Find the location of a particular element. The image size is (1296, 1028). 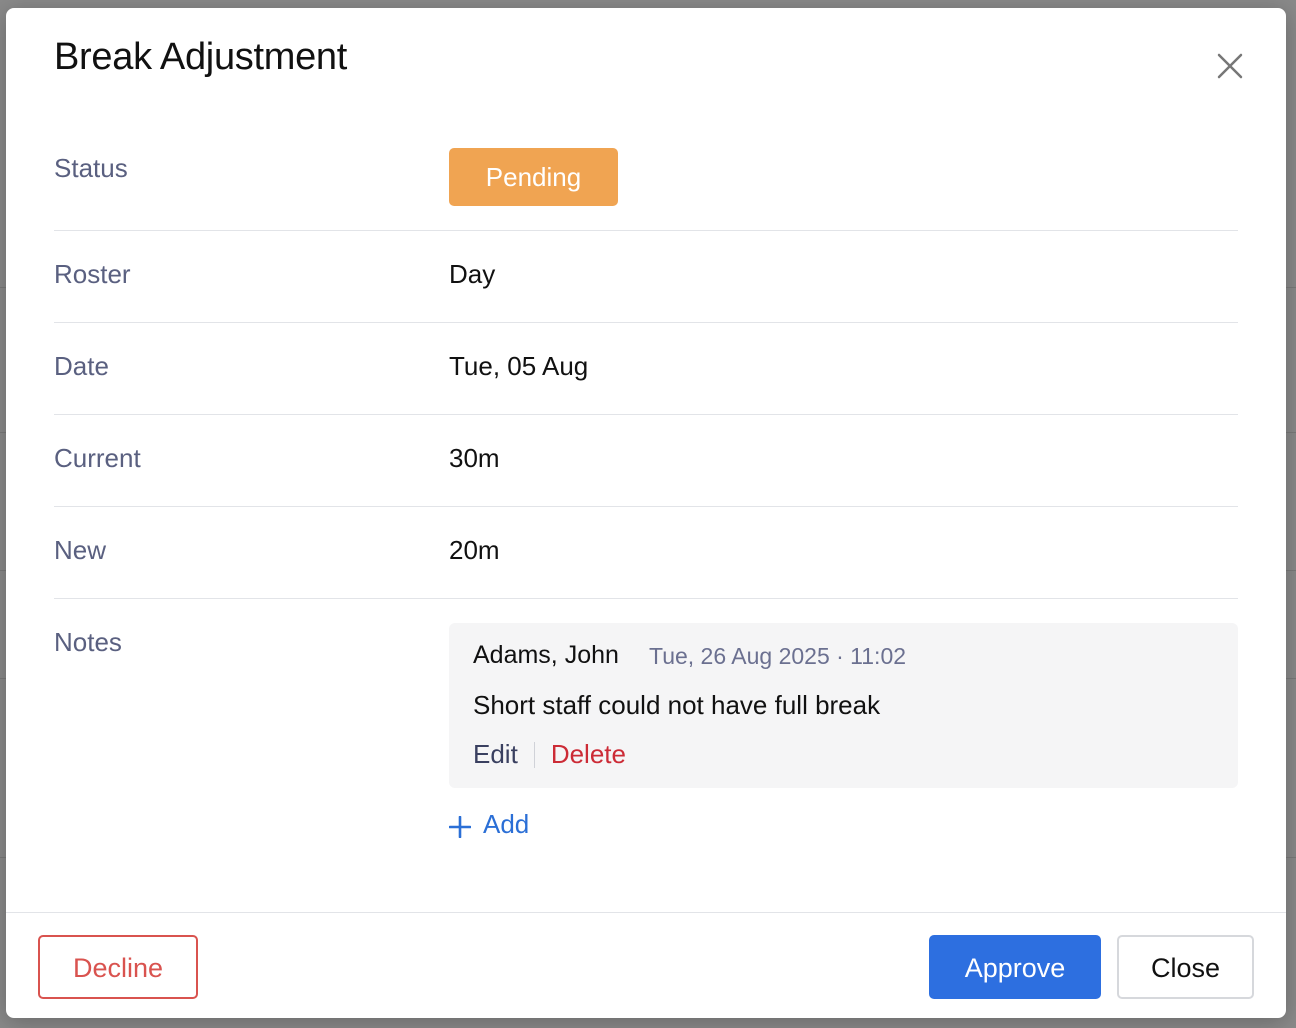

dialog-footer: Decline Approve Close is located at coordinates (646, 965).